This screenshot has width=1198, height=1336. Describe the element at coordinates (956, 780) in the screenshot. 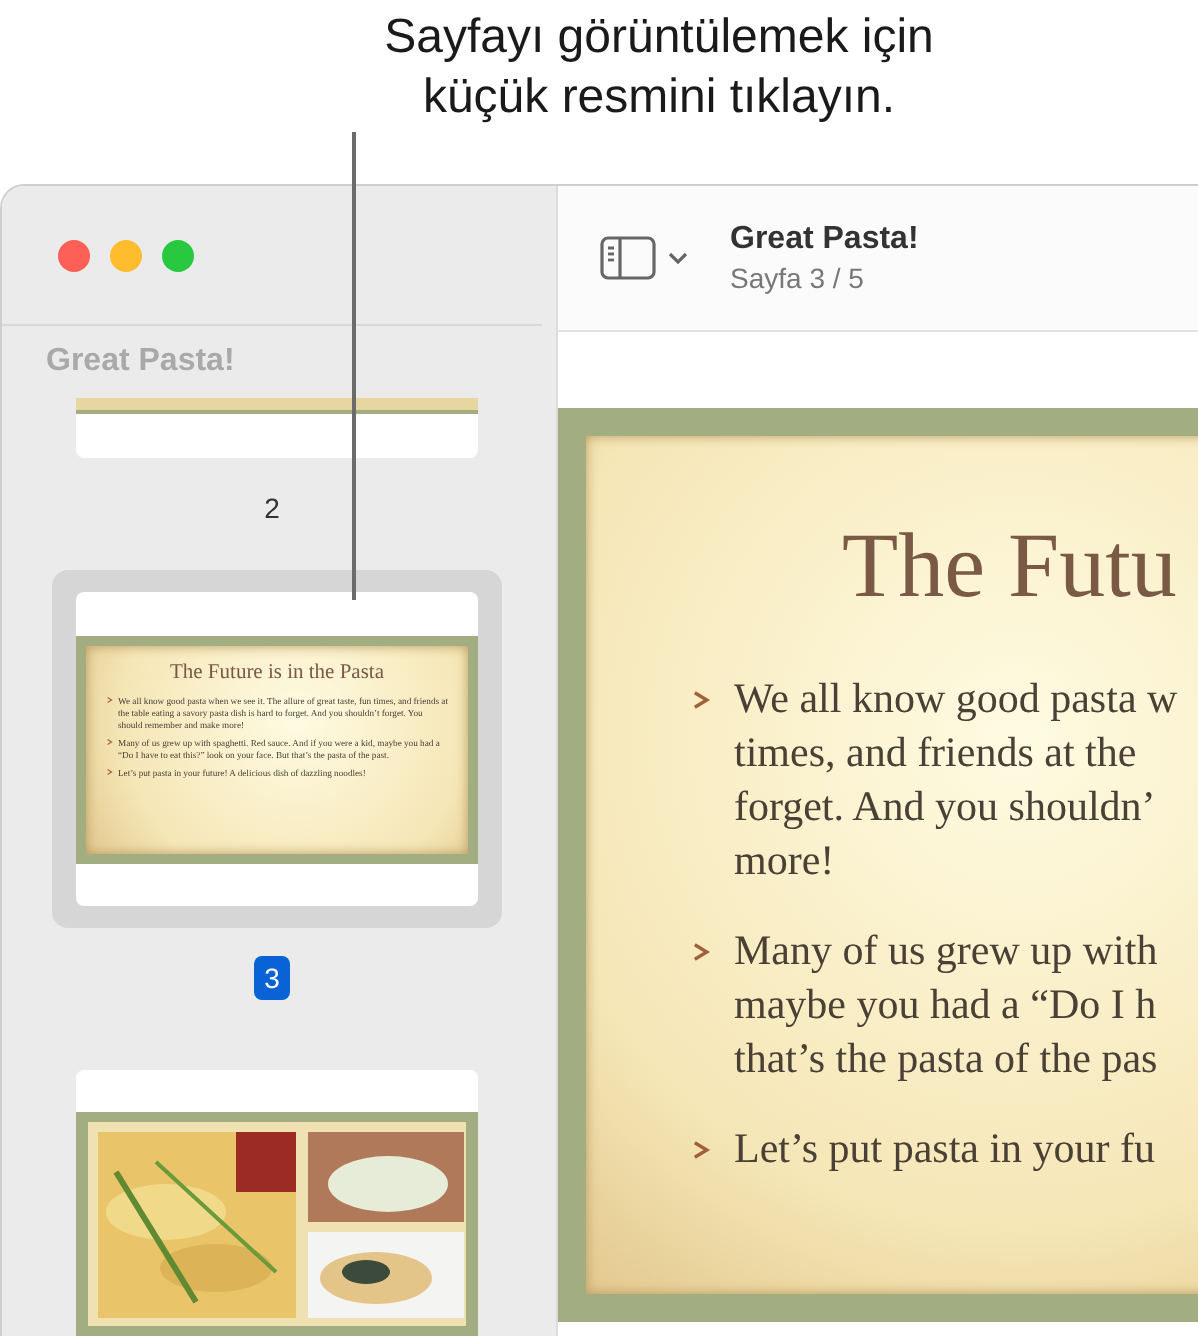

I see `slide-bullet-text: We all know good pasta w times, and friends at the forget. And you shouldn’ more!` at that location.